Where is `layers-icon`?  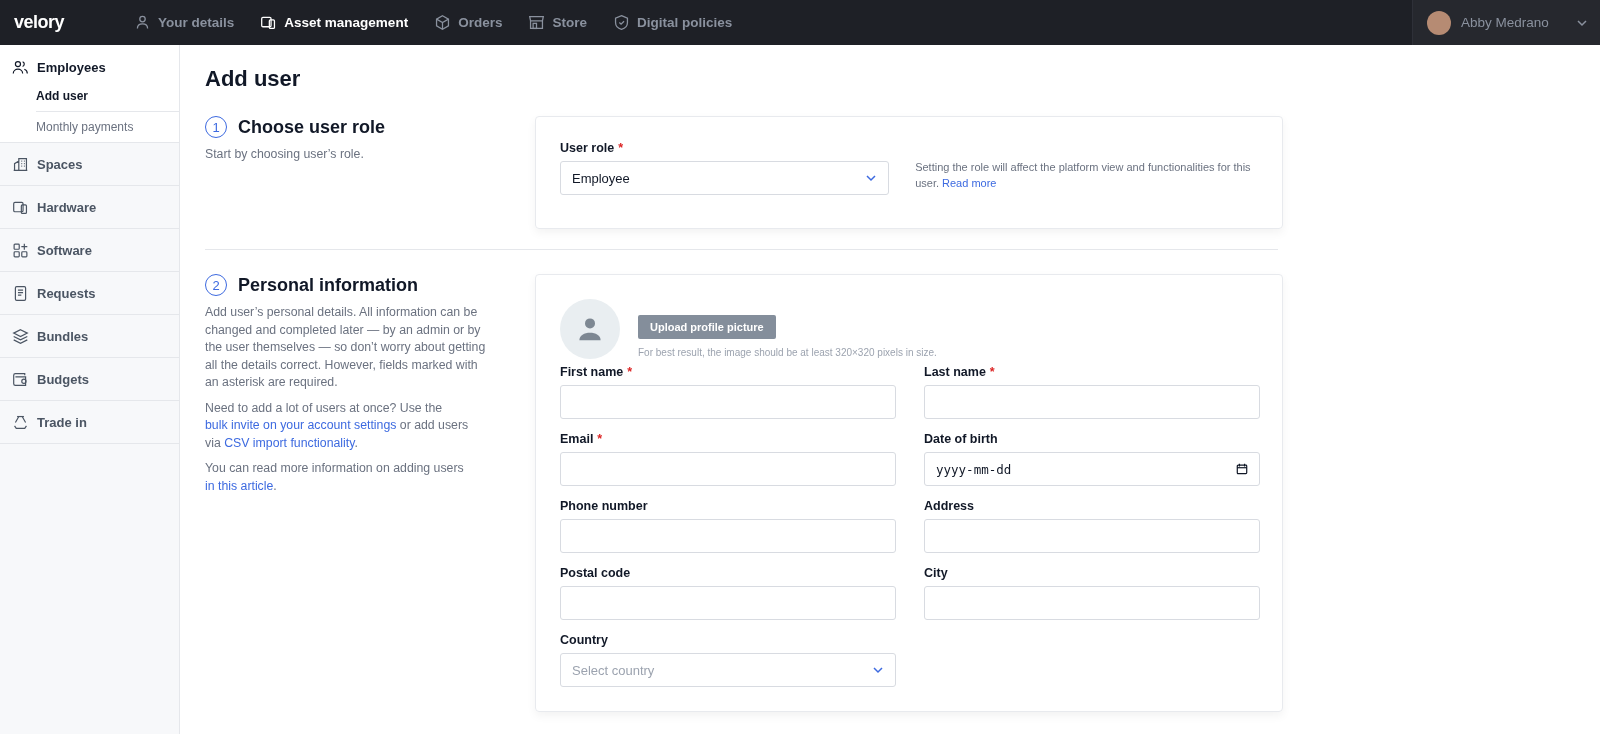
layers-icon is located at coordinates (20, 336).